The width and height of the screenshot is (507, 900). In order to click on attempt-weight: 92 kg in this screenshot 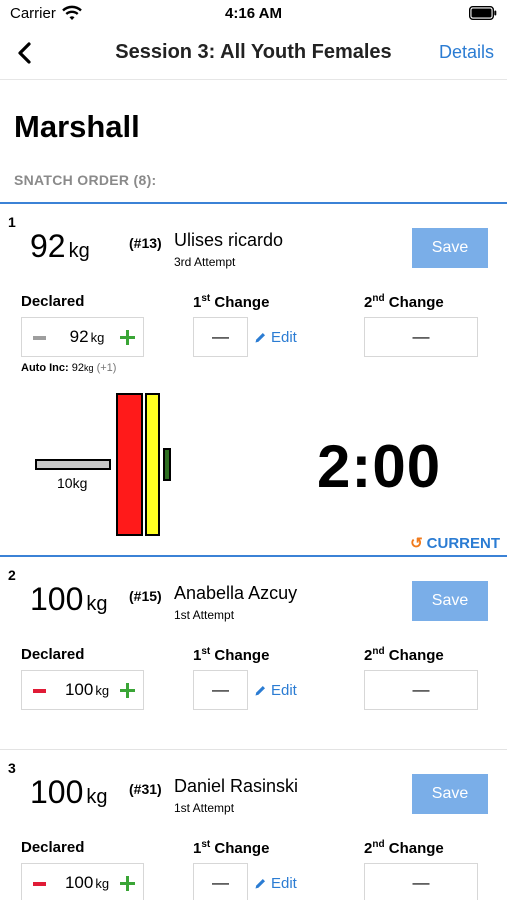, I will do `click(60, 246)`.